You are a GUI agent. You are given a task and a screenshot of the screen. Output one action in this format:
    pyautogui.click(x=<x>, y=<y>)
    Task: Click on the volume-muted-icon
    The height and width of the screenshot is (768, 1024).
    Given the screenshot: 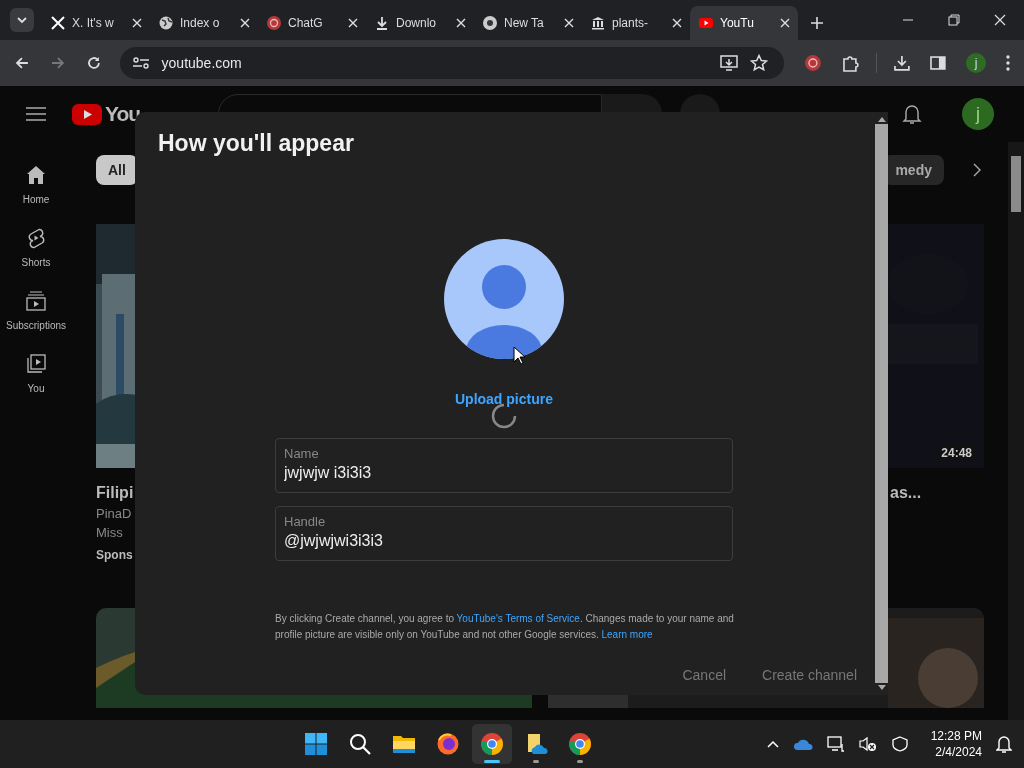 What is the action you would take?
    pyautogui.click(x=867, y=744)
    